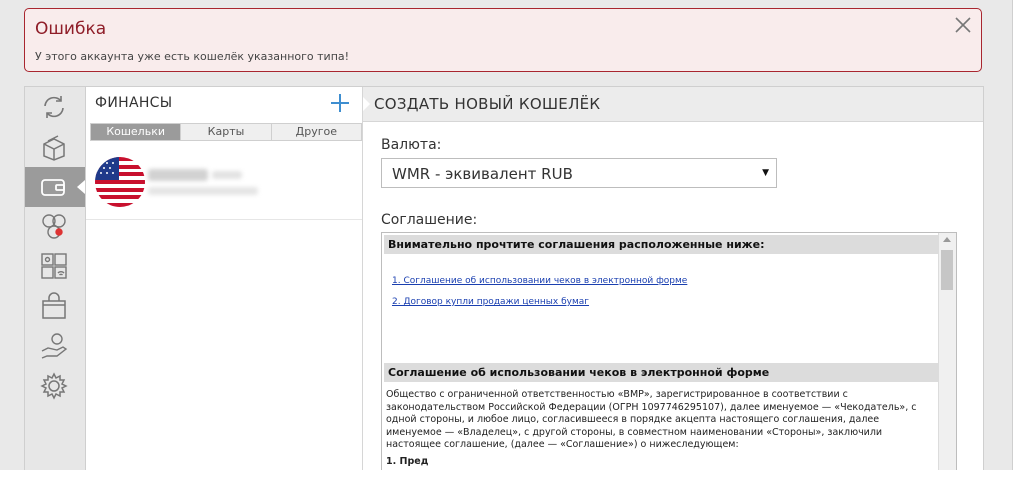 The image size is (1027, 487). Describe the element at coordinates (487, 104) in the screenshot. I see `create-wallet-title: СОЗДАТЬ НОВЫЙ КОШЕЛЁК` at that location.